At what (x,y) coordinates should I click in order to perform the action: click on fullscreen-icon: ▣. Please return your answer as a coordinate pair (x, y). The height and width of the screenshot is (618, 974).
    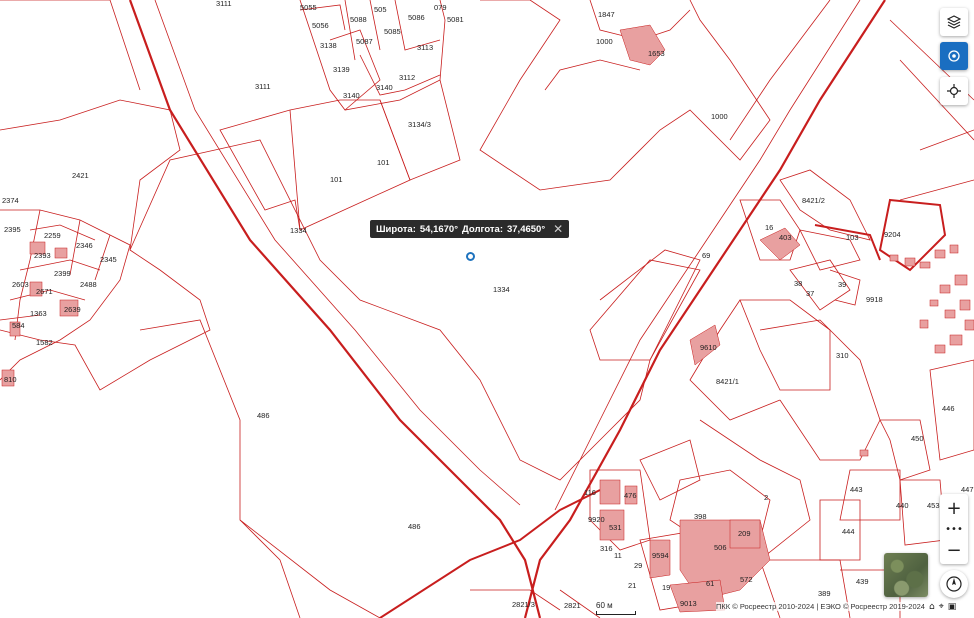
    Looking at the image, I should click on (952, 607).